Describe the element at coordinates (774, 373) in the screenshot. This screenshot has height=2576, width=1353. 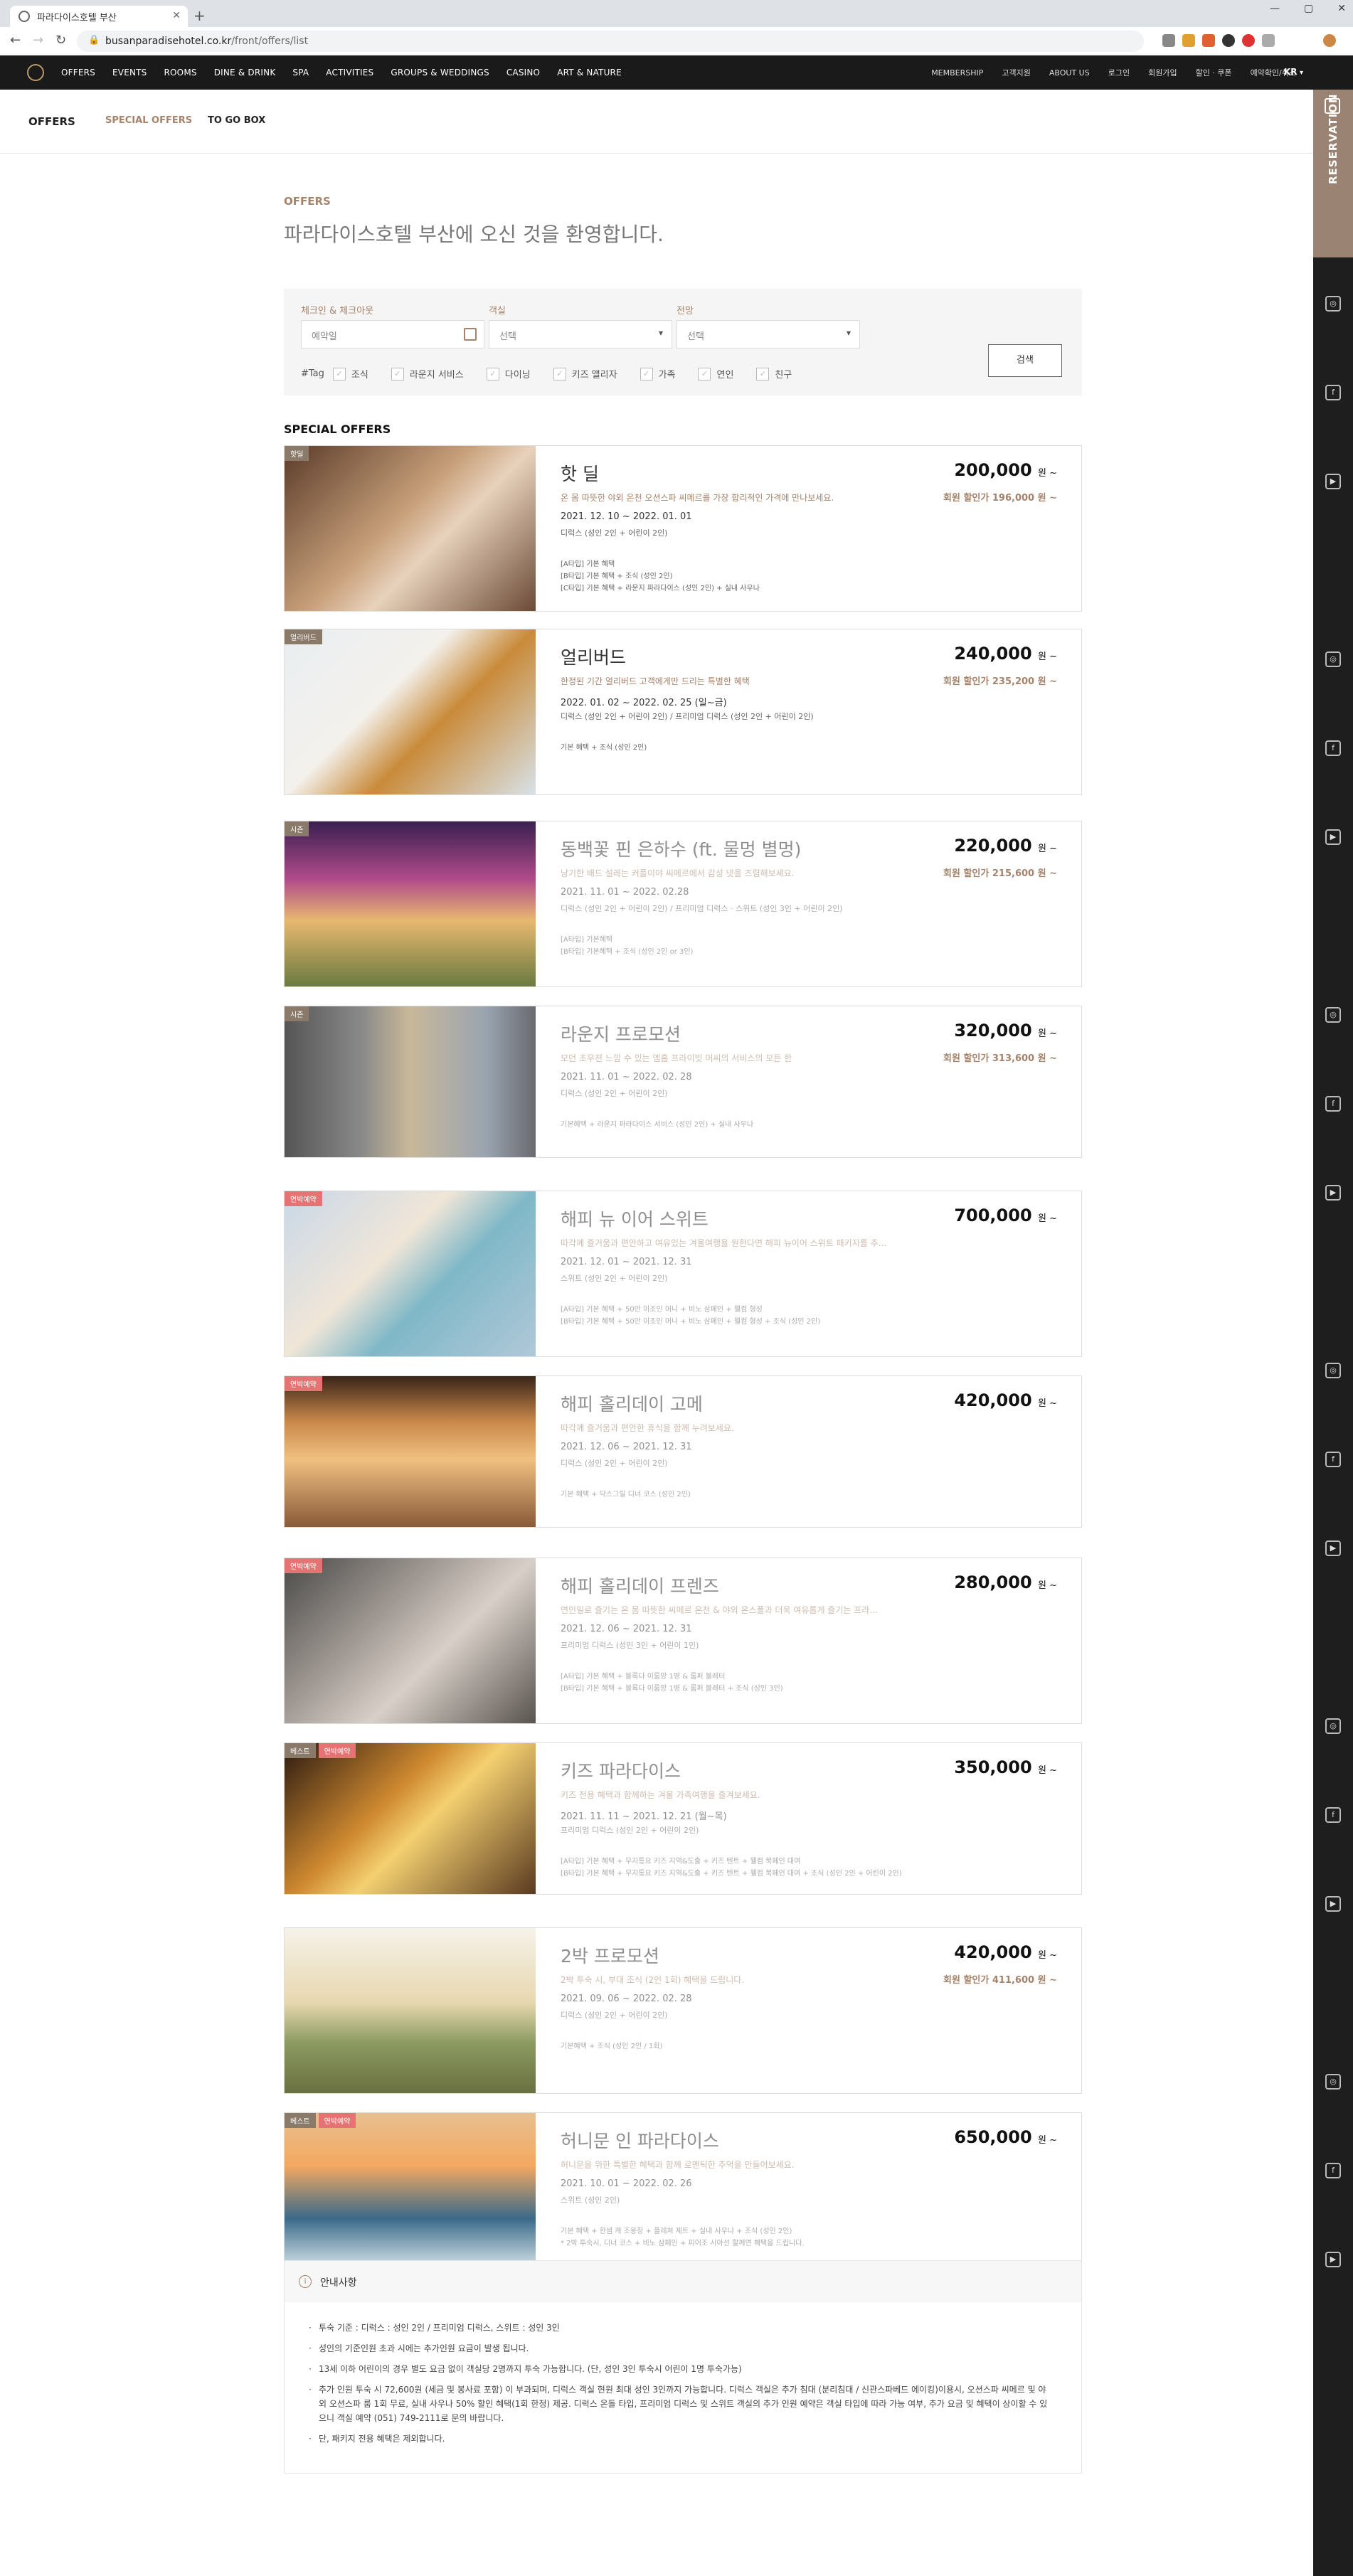
I see `tag-checkbox: ✓ 친구` at that location.